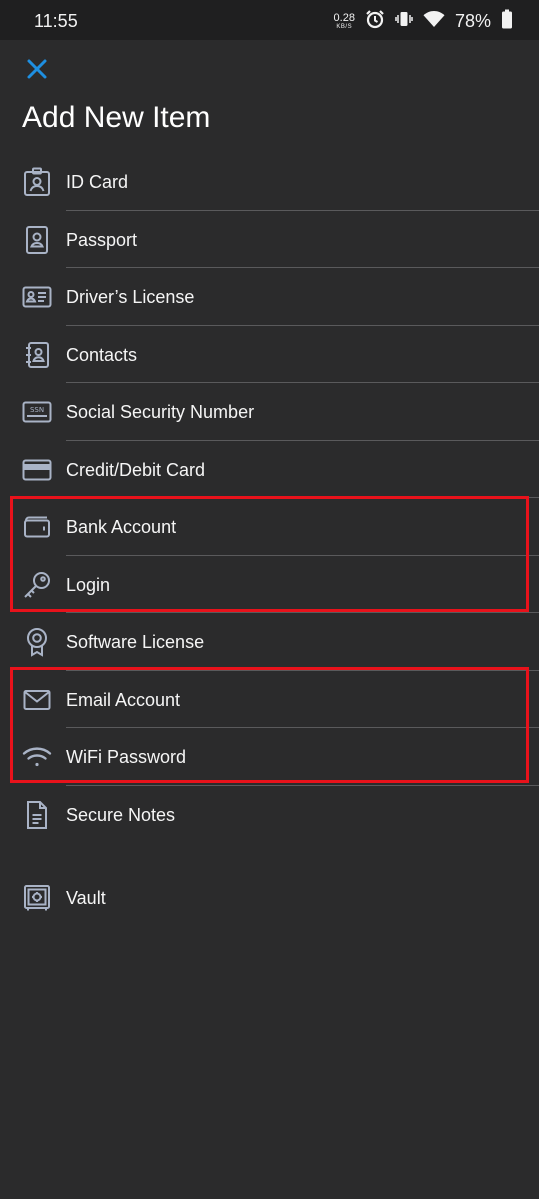 The width and height of the screenshot is (539, 1199). I want to click on list-item-label: WiFi Password, so click(126, 757).